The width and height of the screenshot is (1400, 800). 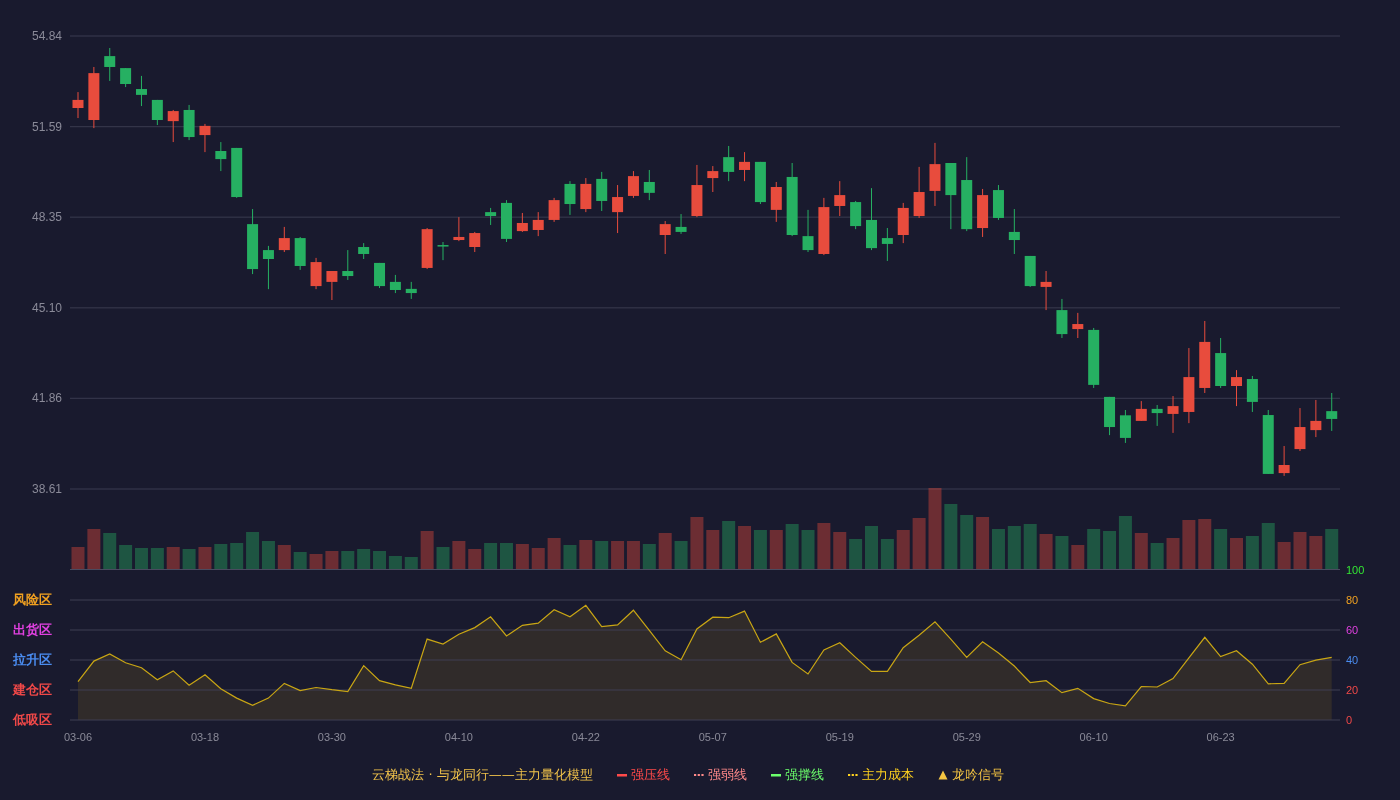 What do you see at coordinates (585, 737) in the screenshot?
I see `x-axis-label: 04-22` at bounding box center [585, 737].